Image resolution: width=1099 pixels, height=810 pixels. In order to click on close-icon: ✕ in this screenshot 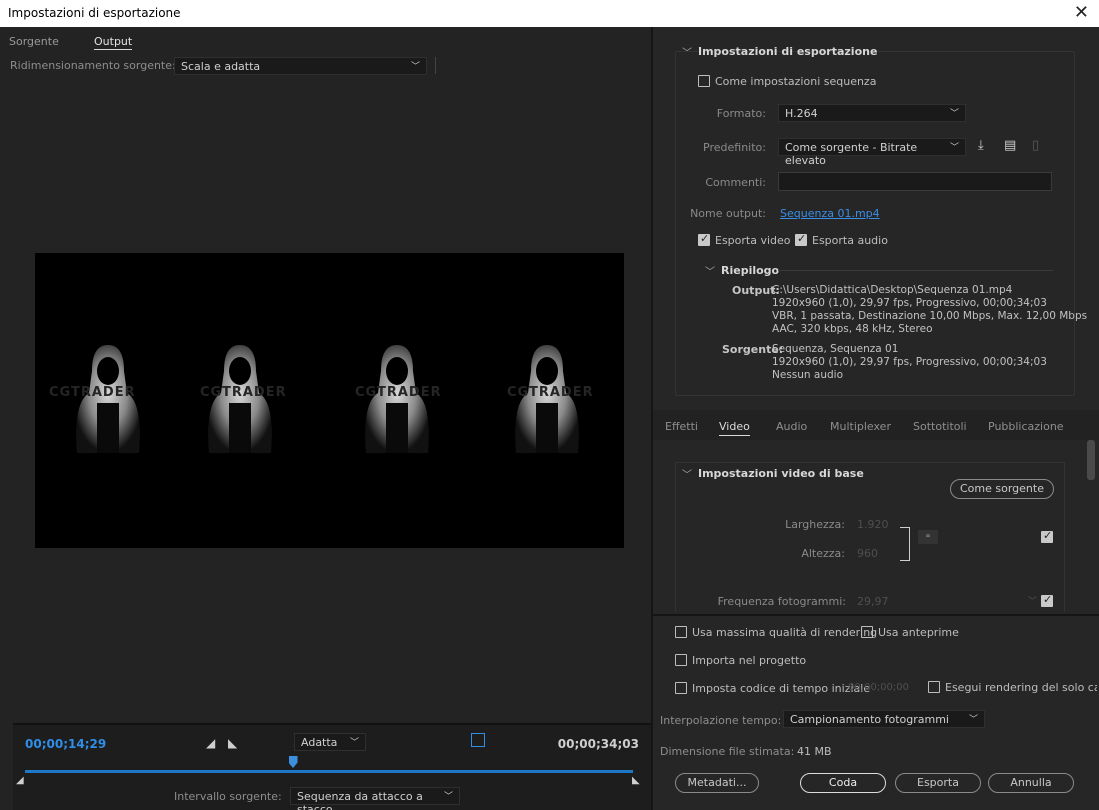, I will do `click(1081, 12)`.